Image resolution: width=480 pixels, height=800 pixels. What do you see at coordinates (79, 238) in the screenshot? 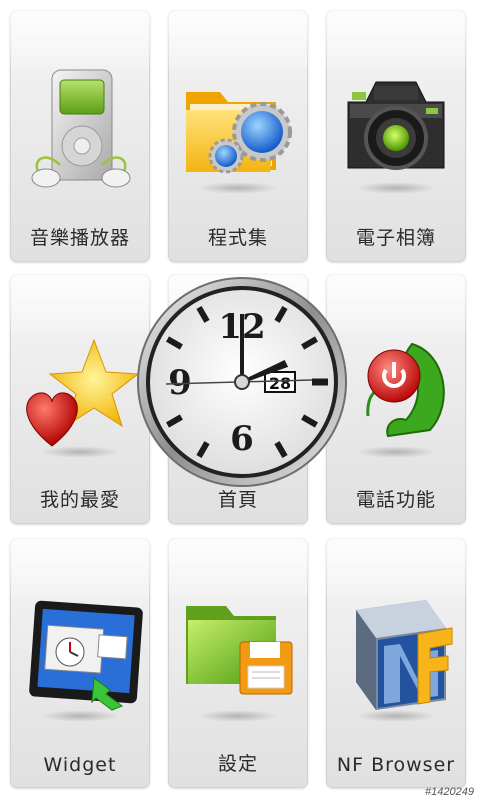
I see `tile-label: 音樂播放器` at bounding box center [79, 238].